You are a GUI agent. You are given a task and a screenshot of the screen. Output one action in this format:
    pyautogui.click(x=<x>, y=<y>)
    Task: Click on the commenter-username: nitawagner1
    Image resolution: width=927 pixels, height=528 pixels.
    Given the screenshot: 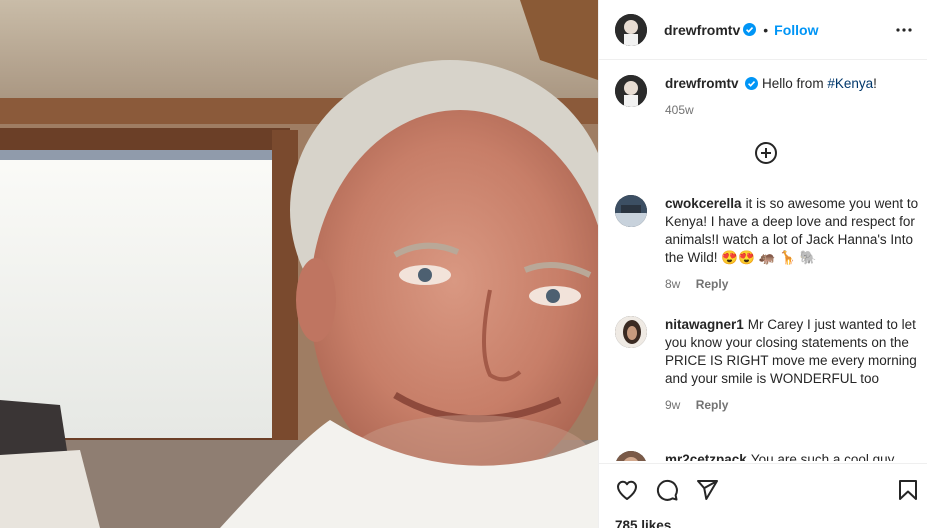 What is the action you would take?
    pyautogui.click(x=704, y=324)
    